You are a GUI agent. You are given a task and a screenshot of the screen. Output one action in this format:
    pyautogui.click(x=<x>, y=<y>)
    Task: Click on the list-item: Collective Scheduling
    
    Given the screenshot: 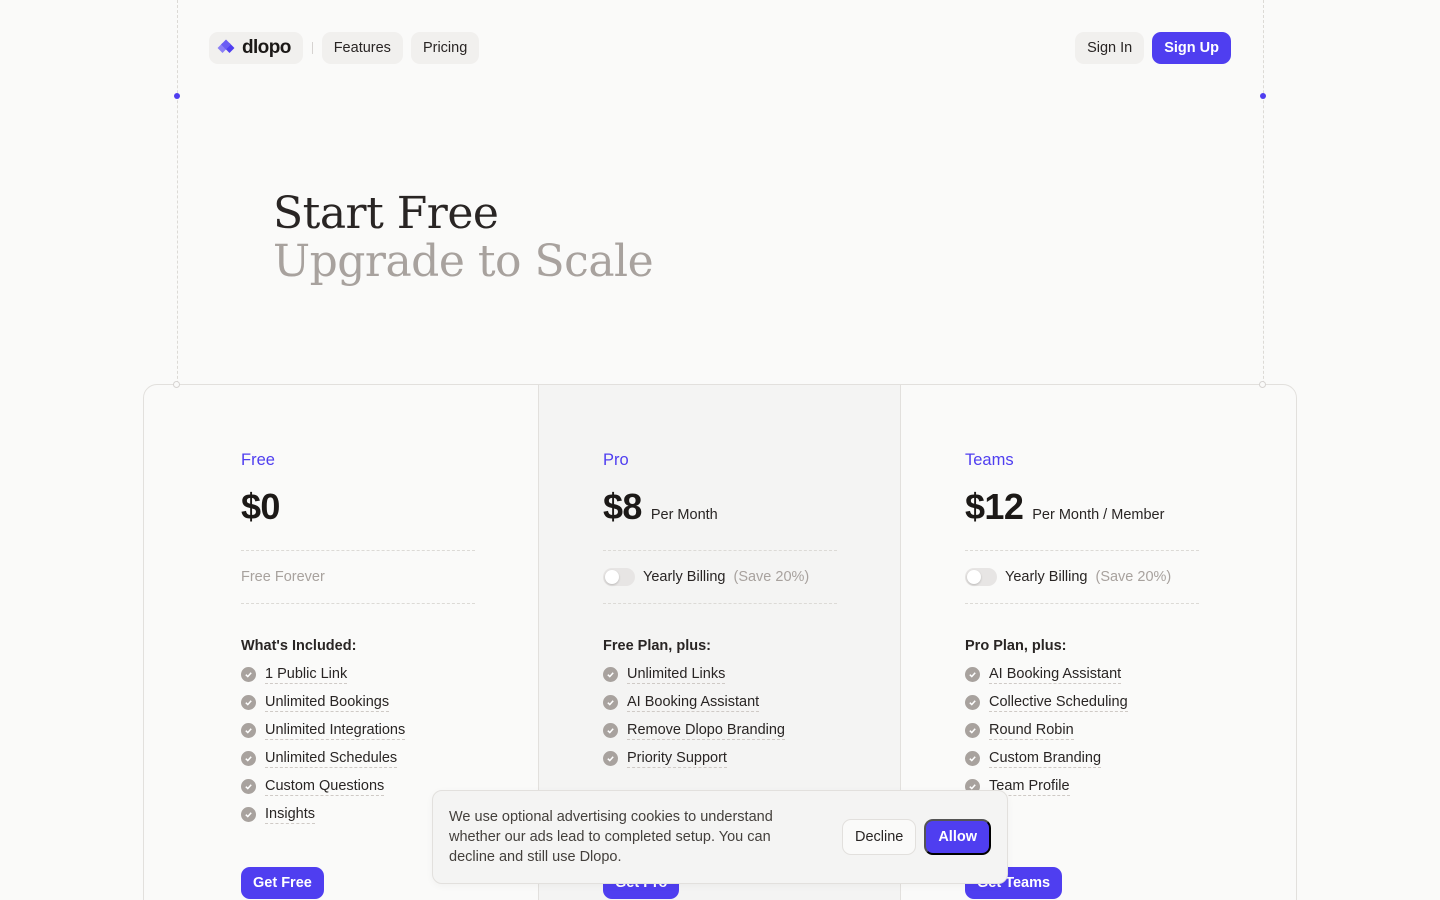 What is the action you would take?
    pyautogui.click(x=1082, y=702)
    